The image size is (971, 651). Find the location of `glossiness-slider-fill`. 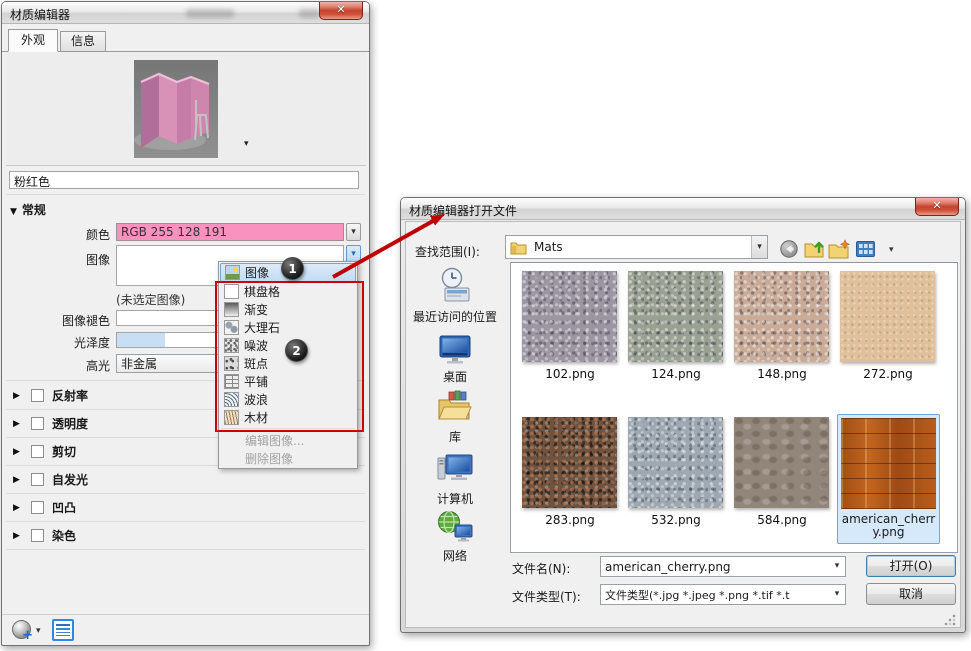

glossiness-slider-fill is located at coordinates (141, 340).